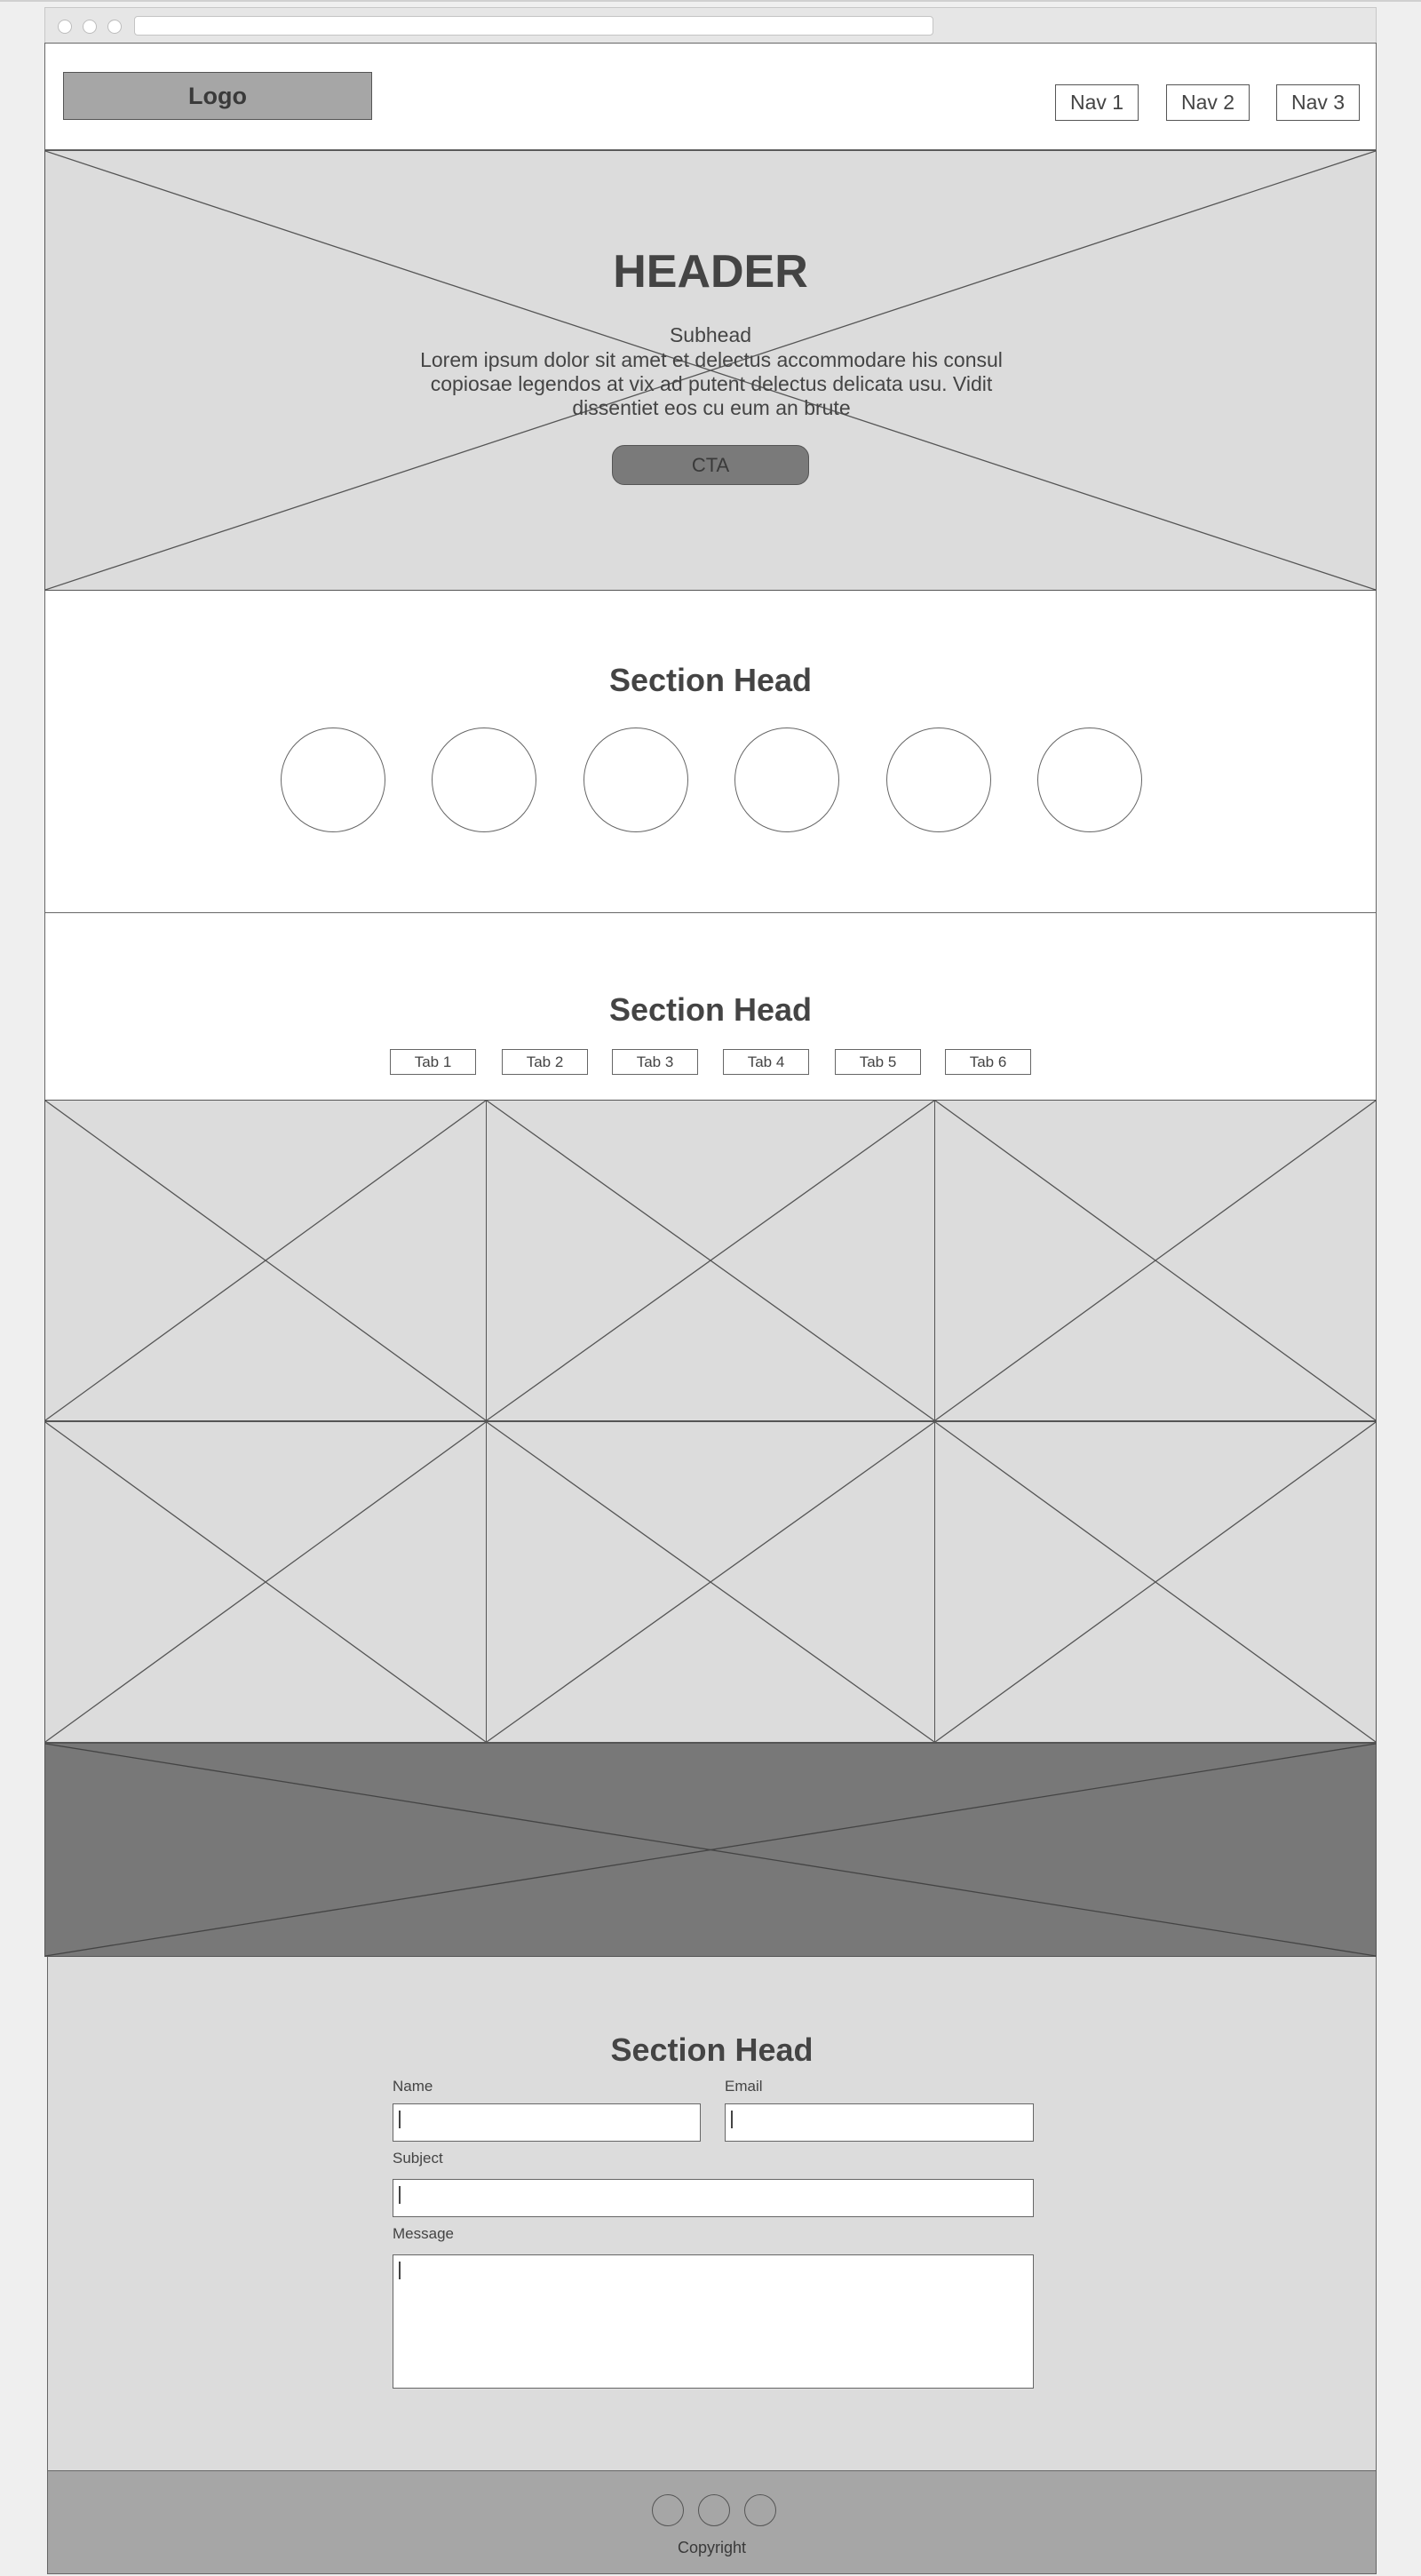 This screenshot has height=2576, width=1421. I want to click on subject-field, so click(713, 2198).